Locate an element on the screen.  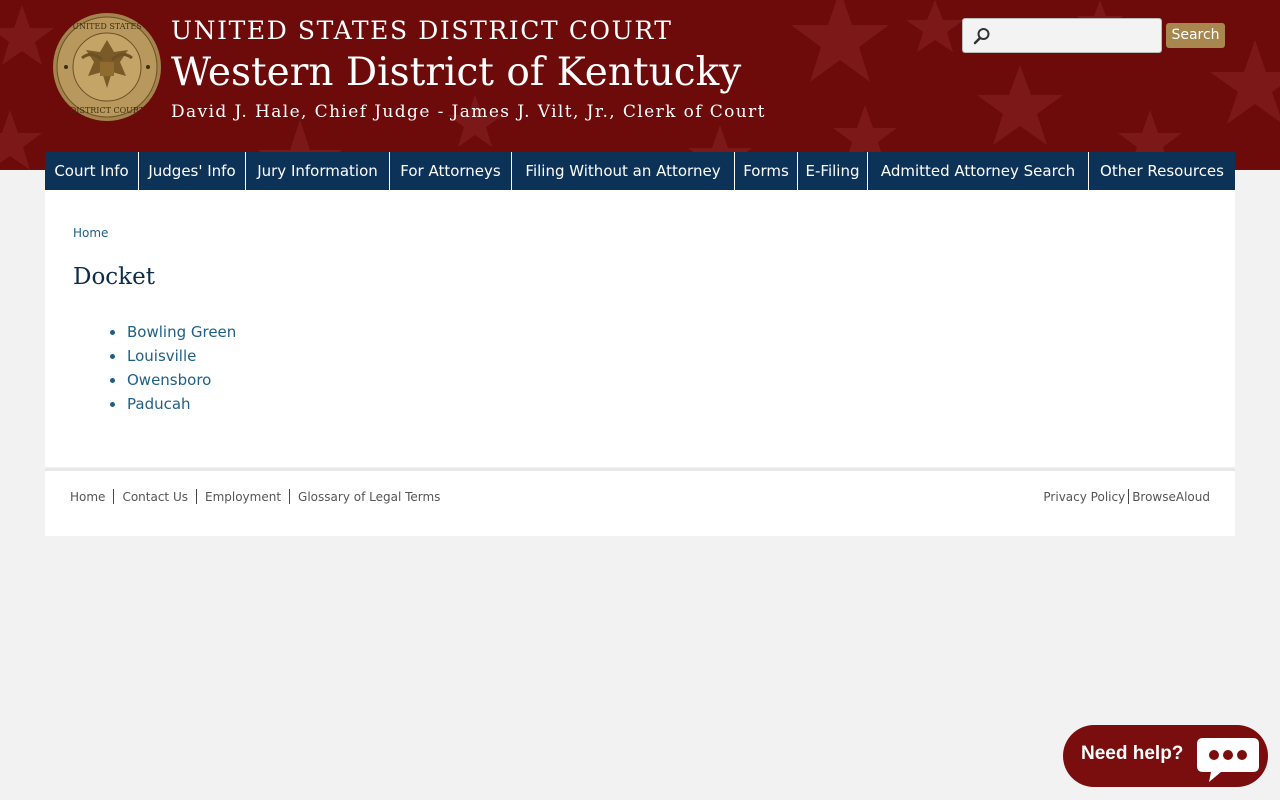
list-item: Owensboro is located at coordinates (173, 380).